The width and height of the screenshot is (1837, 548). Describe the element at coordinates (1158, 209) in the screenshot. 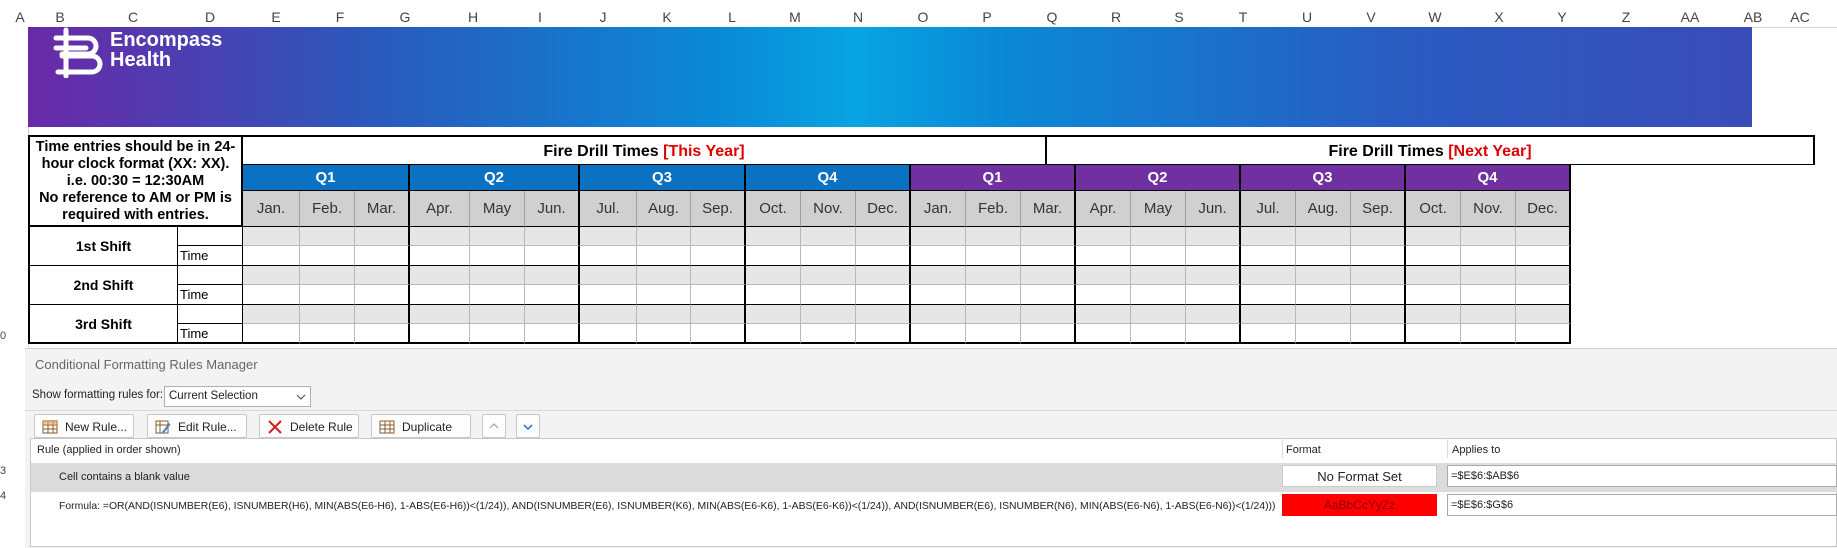

I see `month-header: May` at that location.